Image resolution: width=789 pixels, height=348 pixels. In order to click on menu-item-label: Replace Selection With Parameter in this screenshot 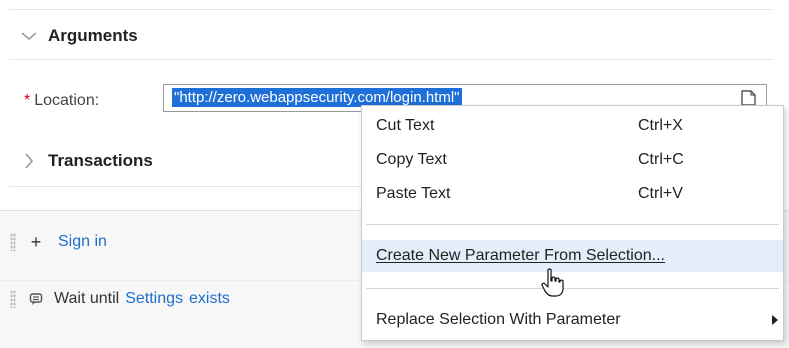, I will do `click(498, 319)`.